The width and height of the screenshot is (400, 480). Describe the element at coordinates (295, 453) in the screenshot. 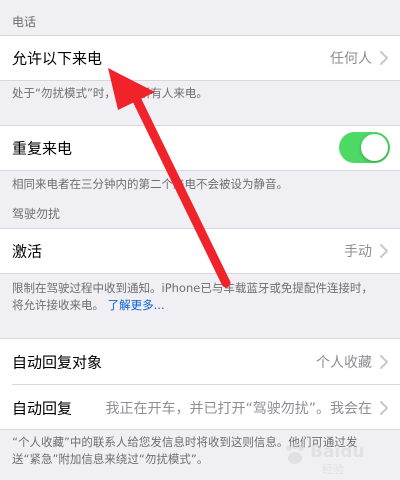

I see `paw-icon` at that location.